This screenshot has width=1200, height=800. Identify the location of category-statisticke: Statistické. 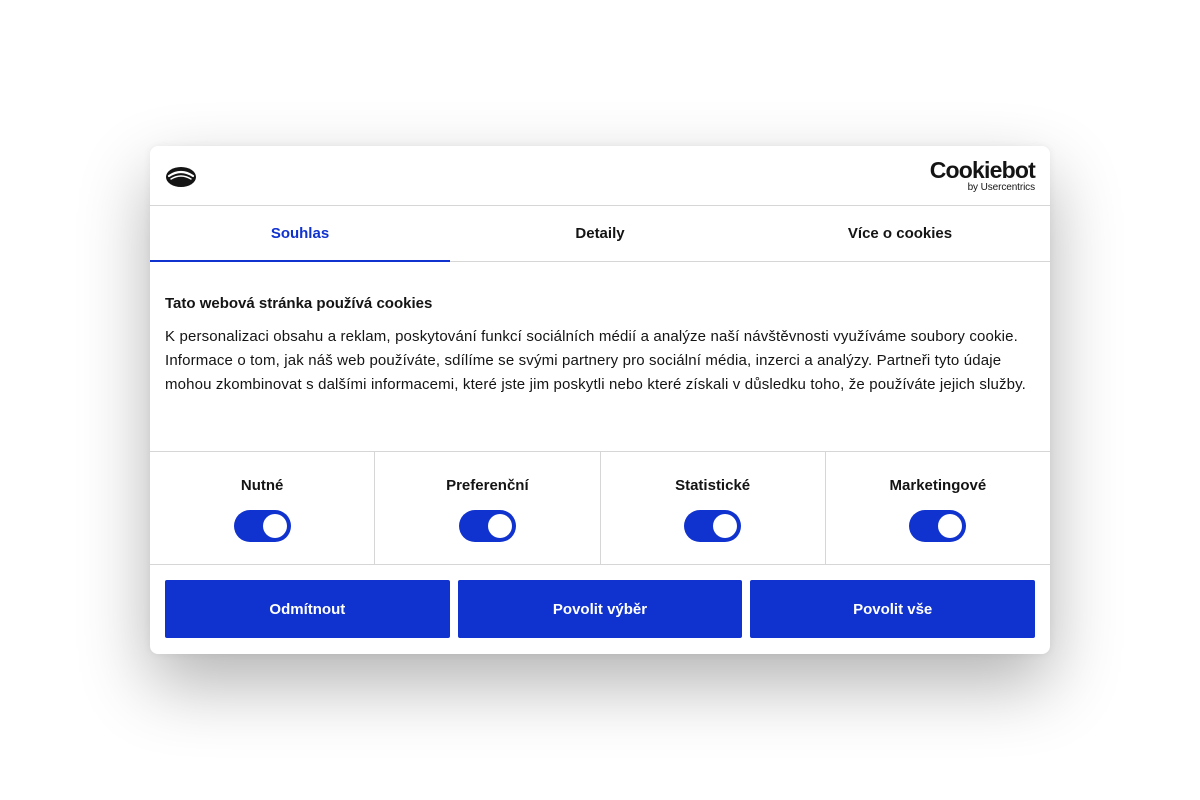
(713, 508).